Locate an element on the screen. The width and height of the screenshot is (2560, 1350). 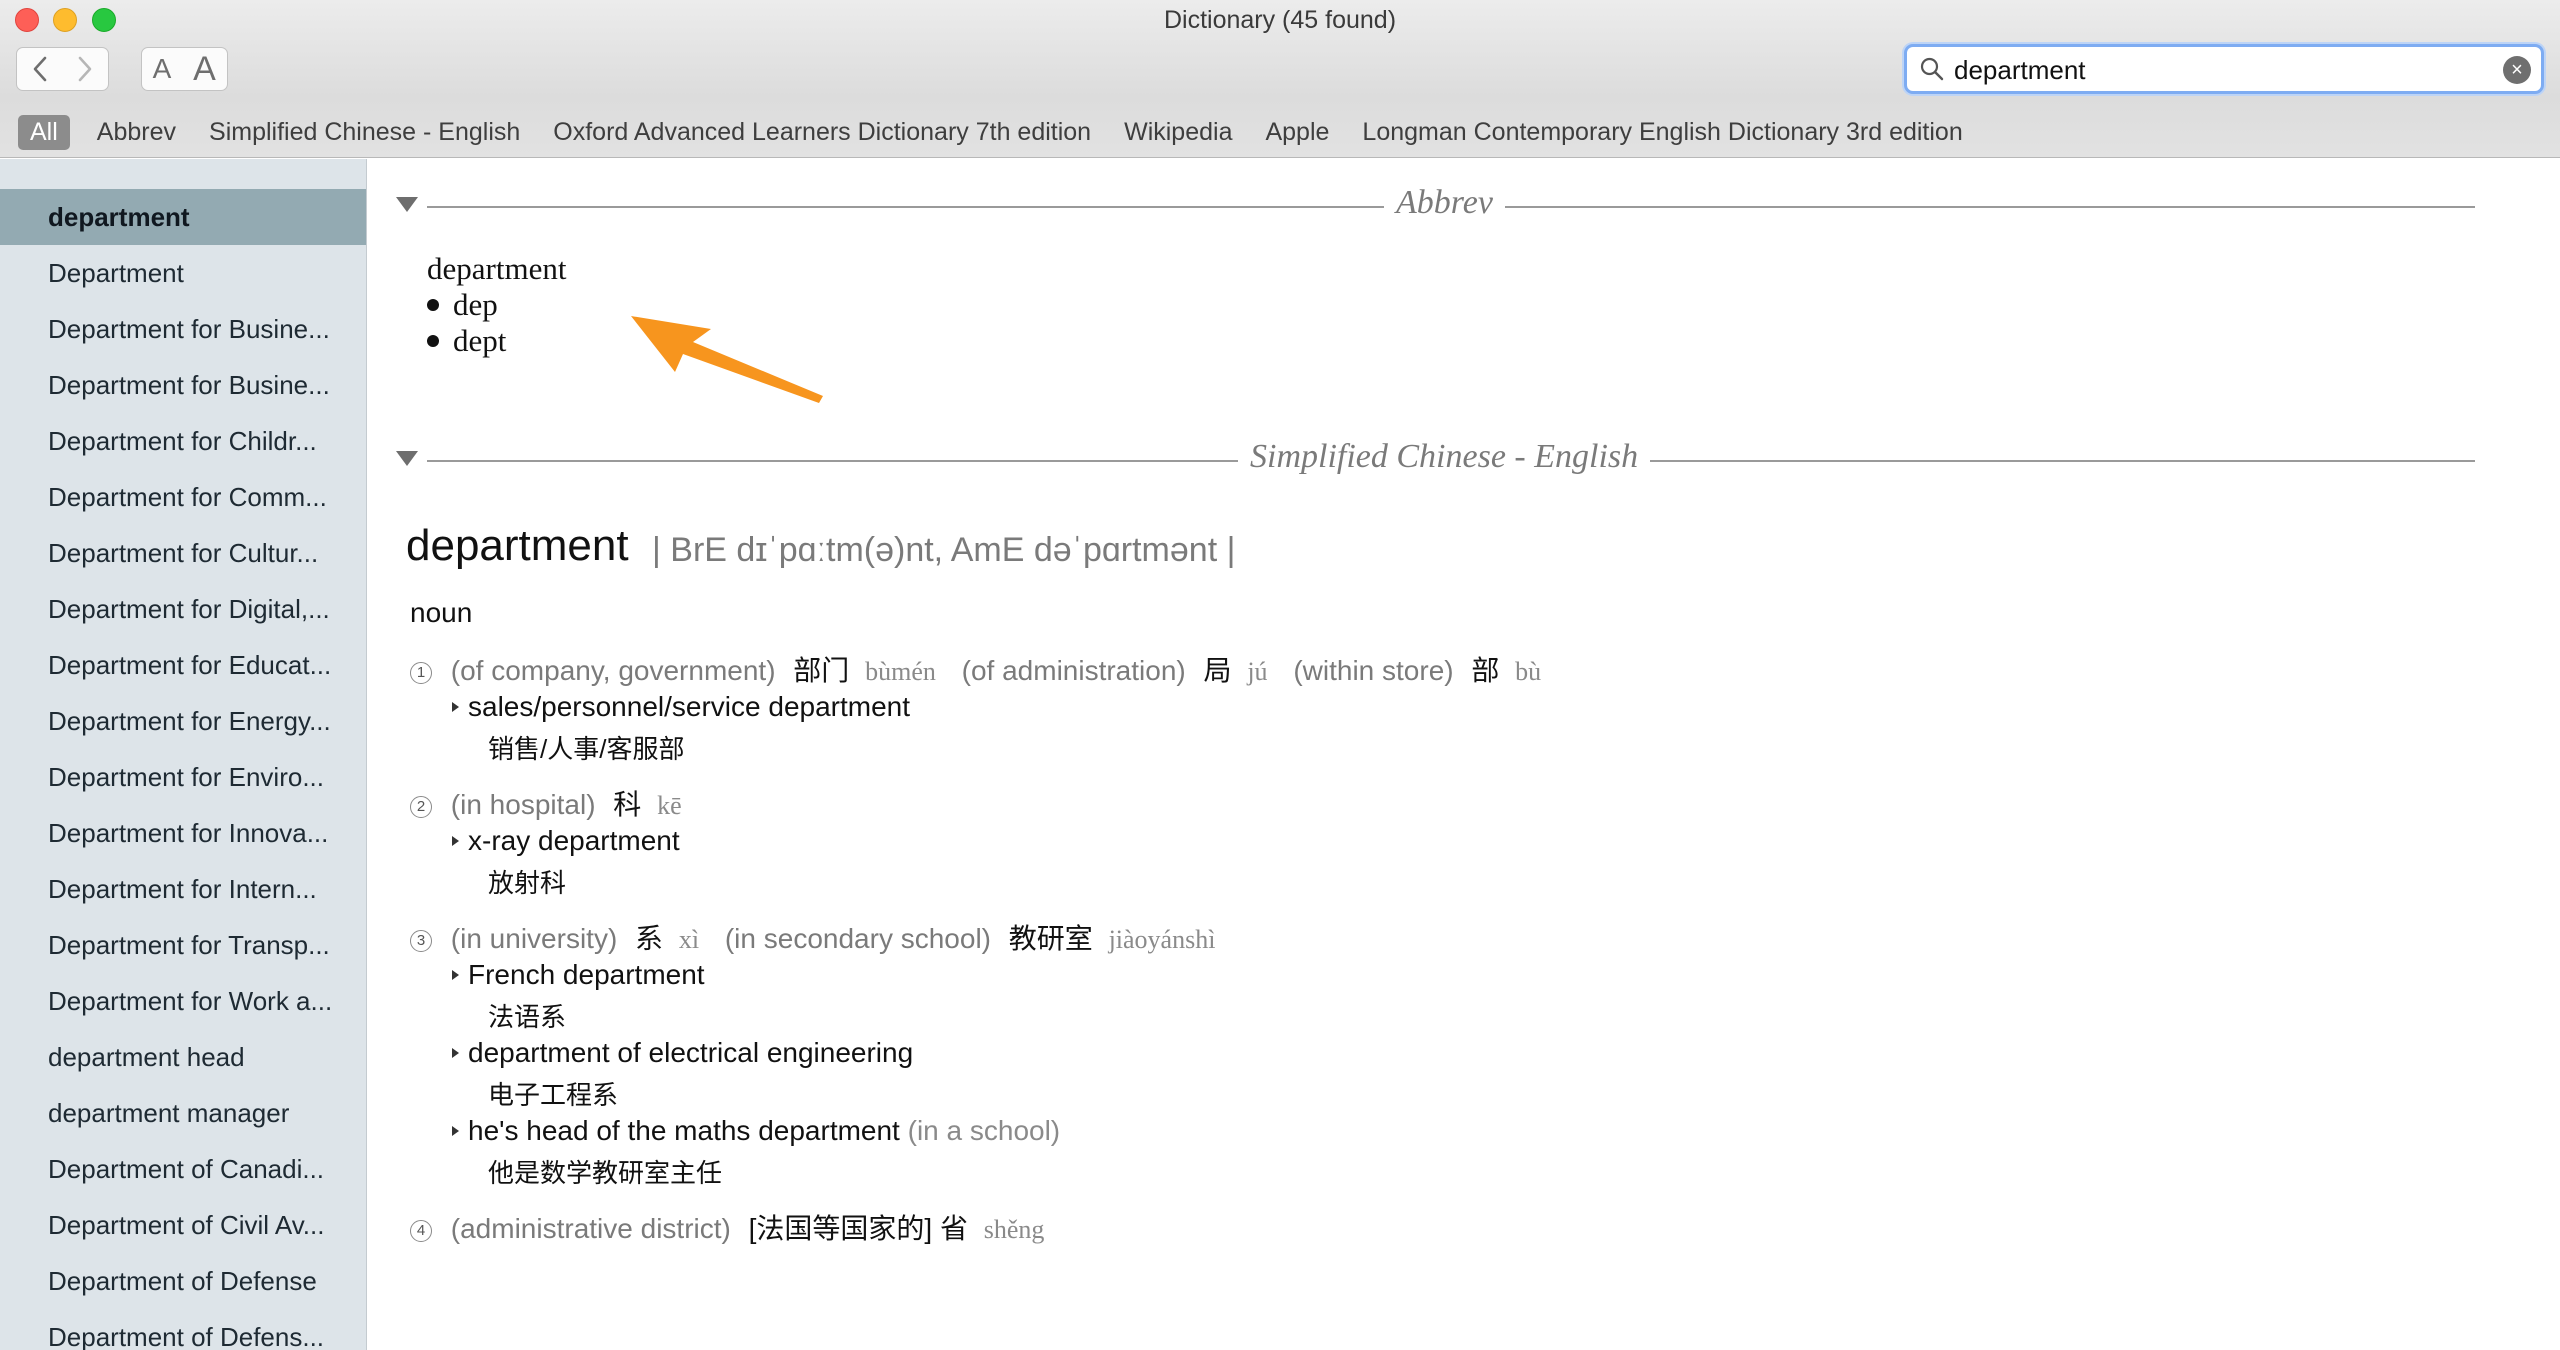
sense-chinese: [法国等国家的] 省 is located at coordinates (858, 1228).